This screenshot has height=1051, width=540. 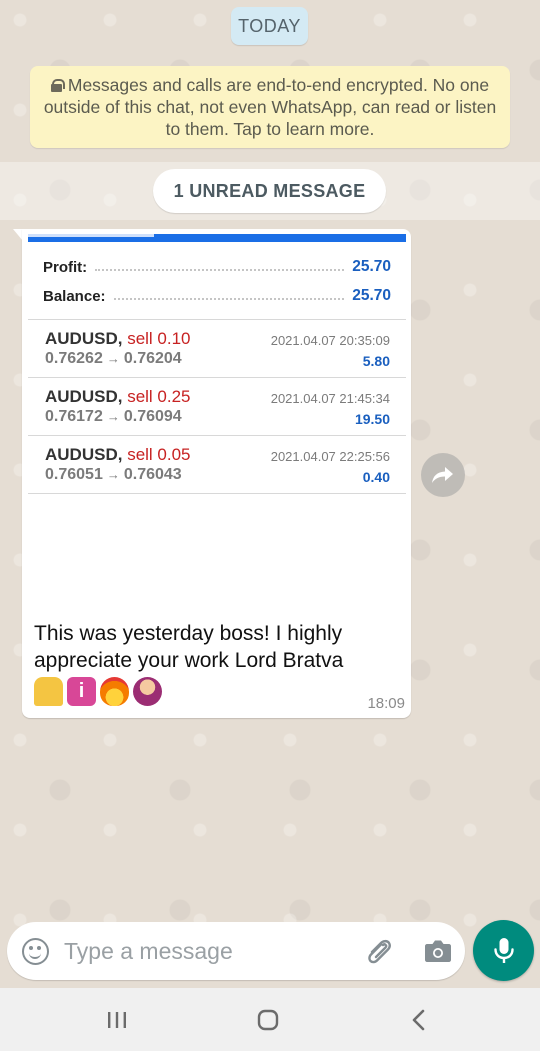 I want to click on smiley-icon, so click(x=35, y=951).